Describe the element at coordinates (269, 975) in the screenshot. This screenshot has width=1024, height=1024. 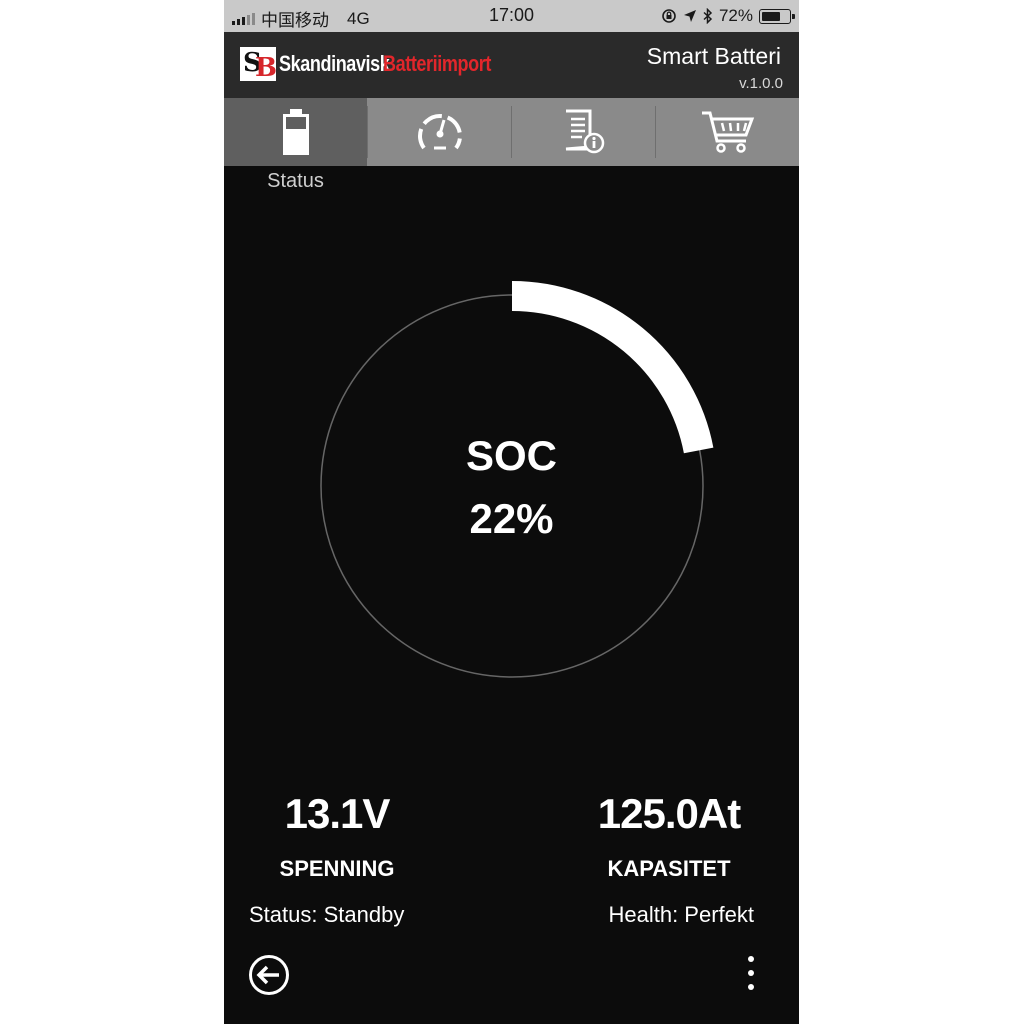
I see `back-arrow-icon` at that location.